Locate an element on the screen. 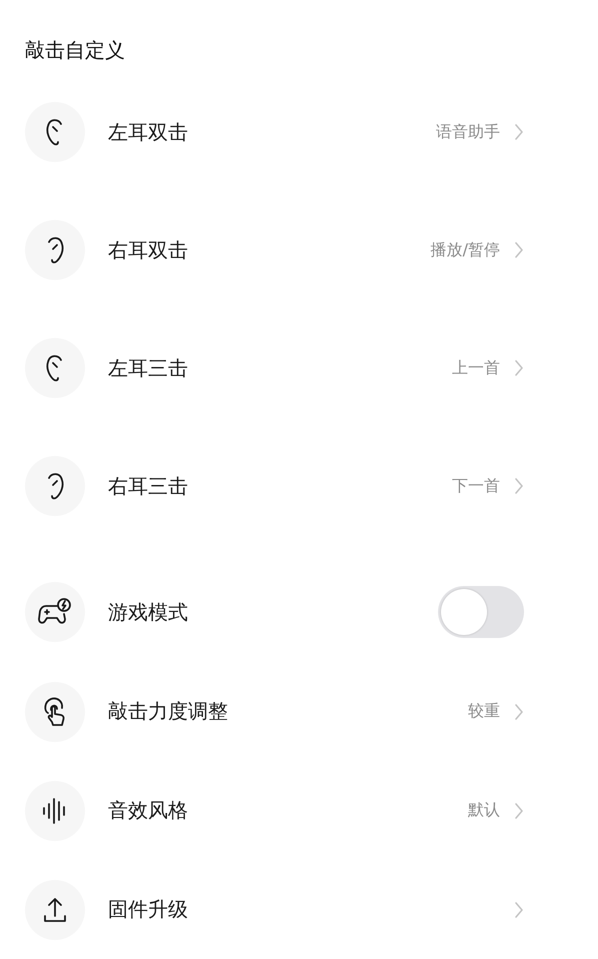  setting-label: 游戏模式 is located at coordinates (148, 612).